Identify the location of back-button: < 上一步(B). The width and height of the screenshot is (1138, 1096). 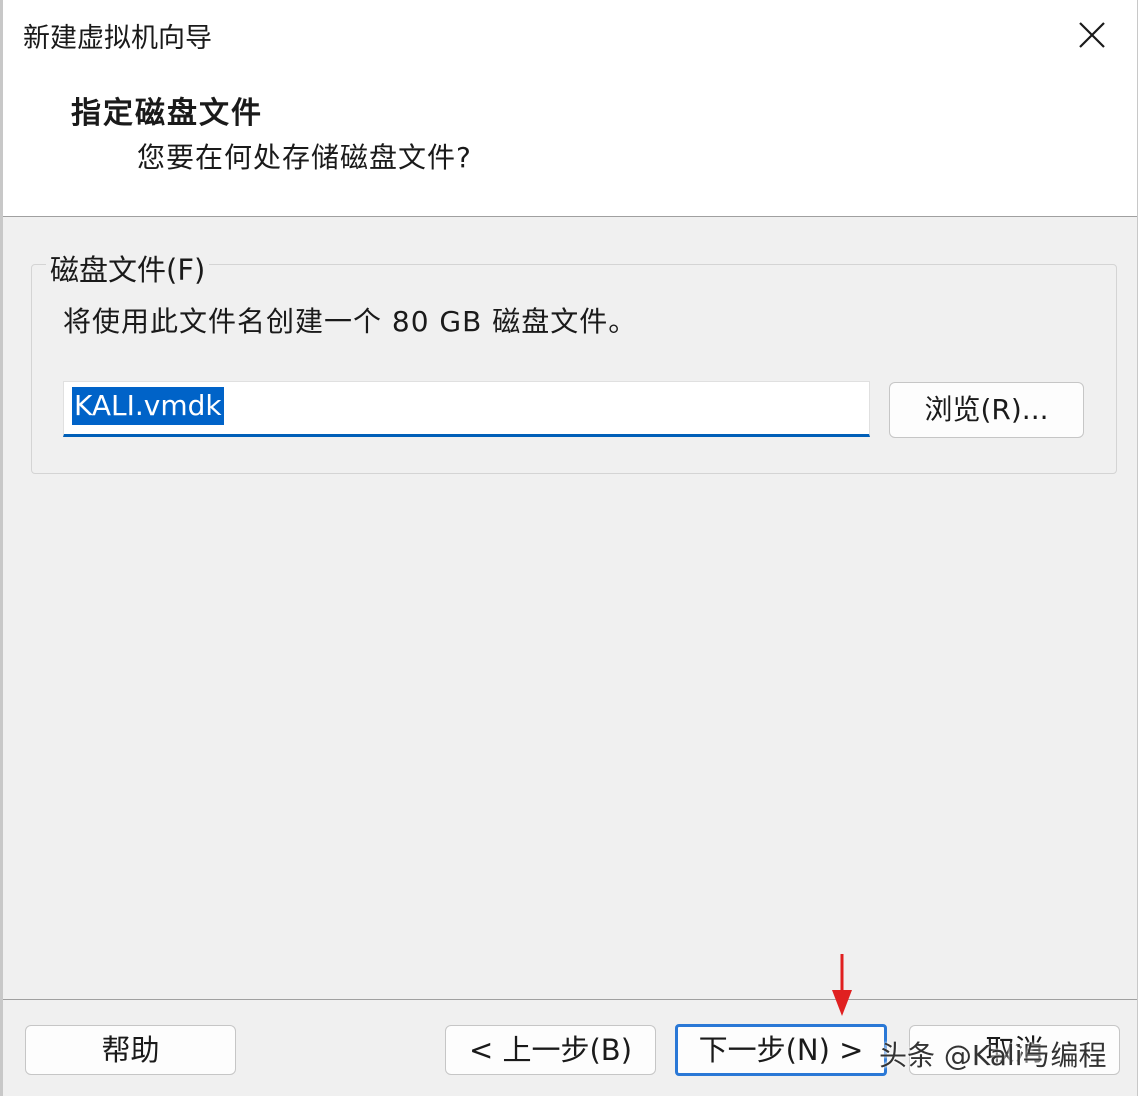
(550, 1050).